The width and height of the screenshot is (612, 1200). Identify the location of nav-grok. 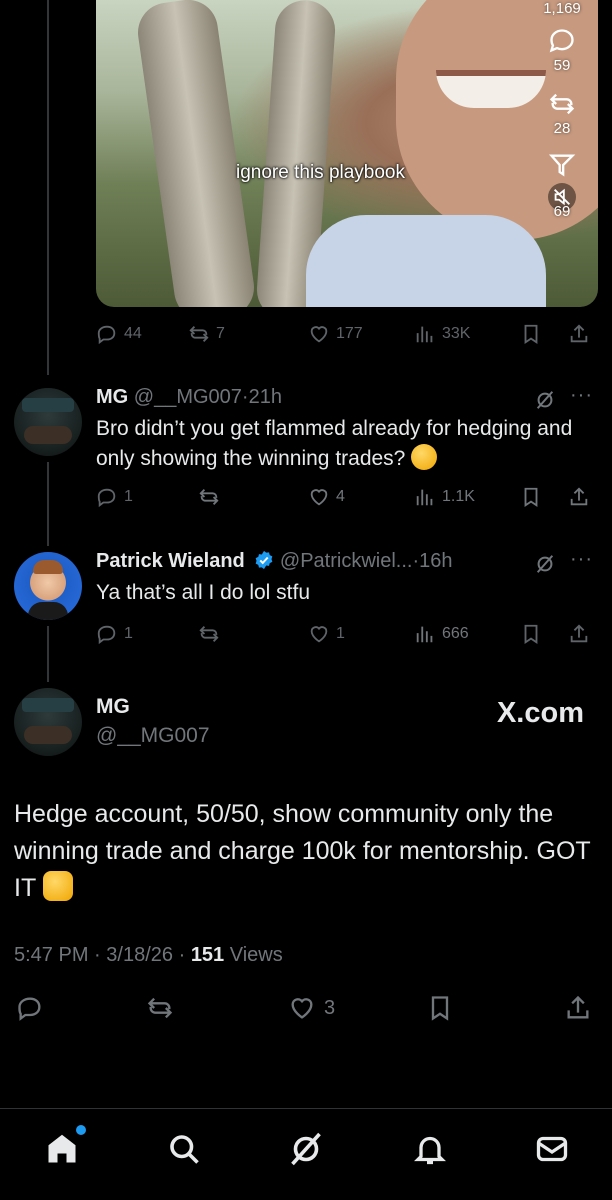
(306, 1149).